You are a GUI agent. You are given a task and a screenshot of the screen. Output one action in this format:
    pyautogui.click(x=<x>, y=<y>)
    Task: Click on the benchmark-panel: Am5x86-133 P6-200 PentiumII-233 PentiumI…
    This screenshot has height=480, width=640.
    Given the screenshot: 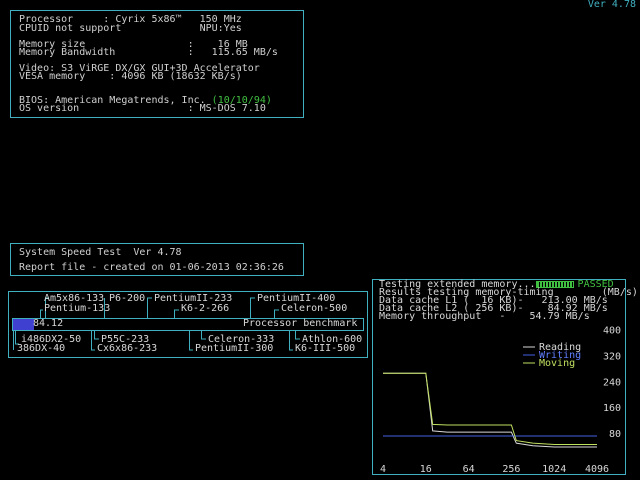 What is the action you would take?
    pyautogui.click(x=188, y=324)
    